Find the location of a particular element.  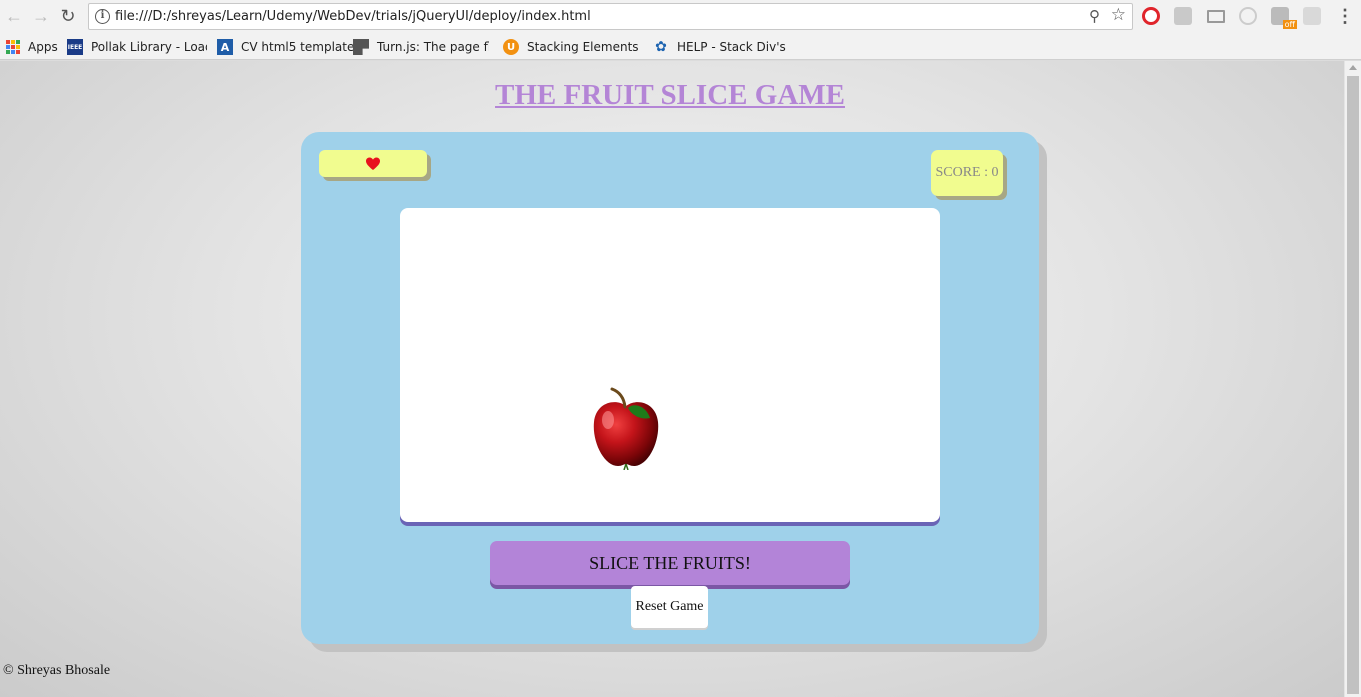

opera-extension-icon is located at coordinates (1151, 16).